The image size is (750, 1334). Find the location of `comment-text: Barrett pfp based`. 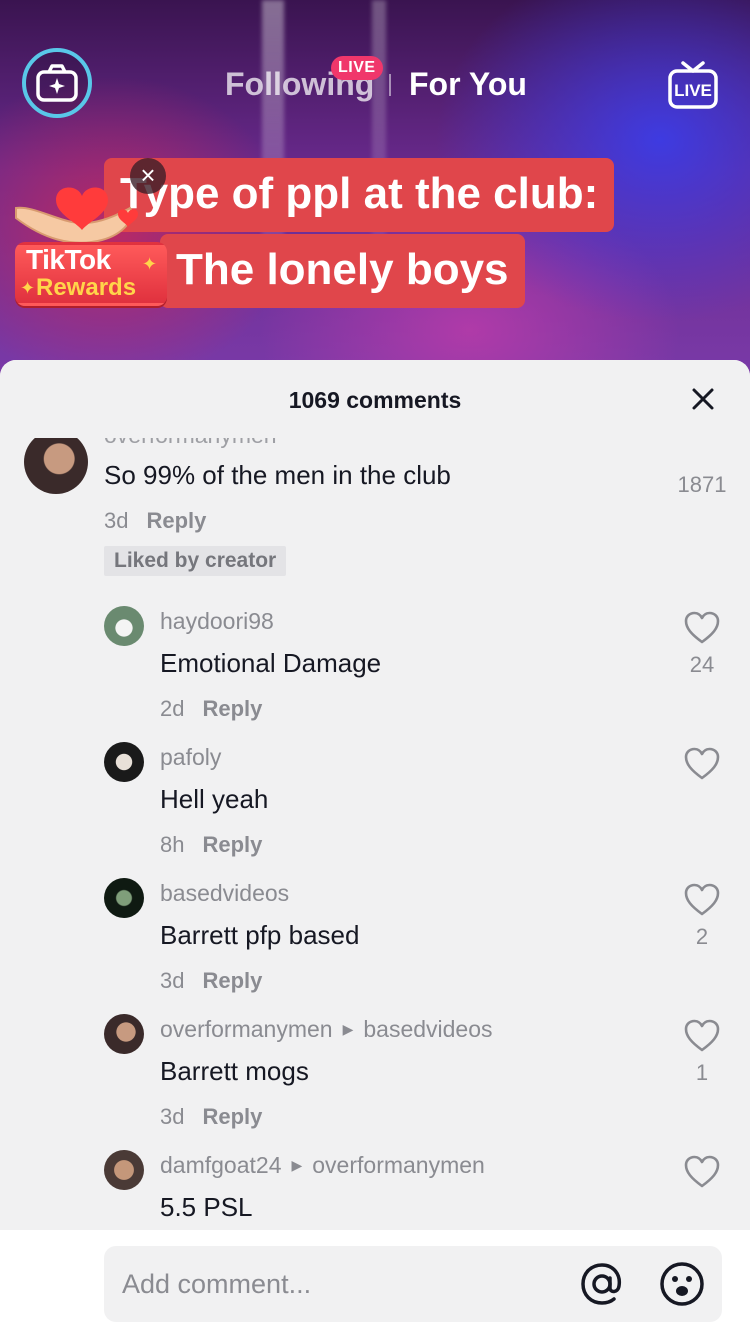

comment-text: Barrett pfp based is located at coordinates (260, 935).